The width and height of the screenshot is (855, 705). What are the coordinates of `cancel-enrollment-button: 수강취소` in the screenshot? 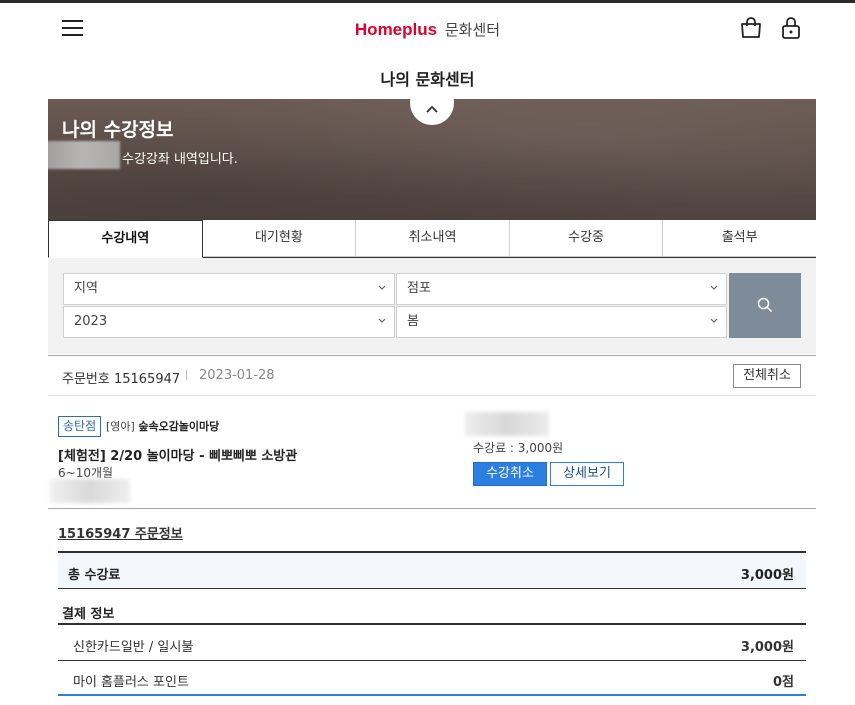 It's located at (510, 474).